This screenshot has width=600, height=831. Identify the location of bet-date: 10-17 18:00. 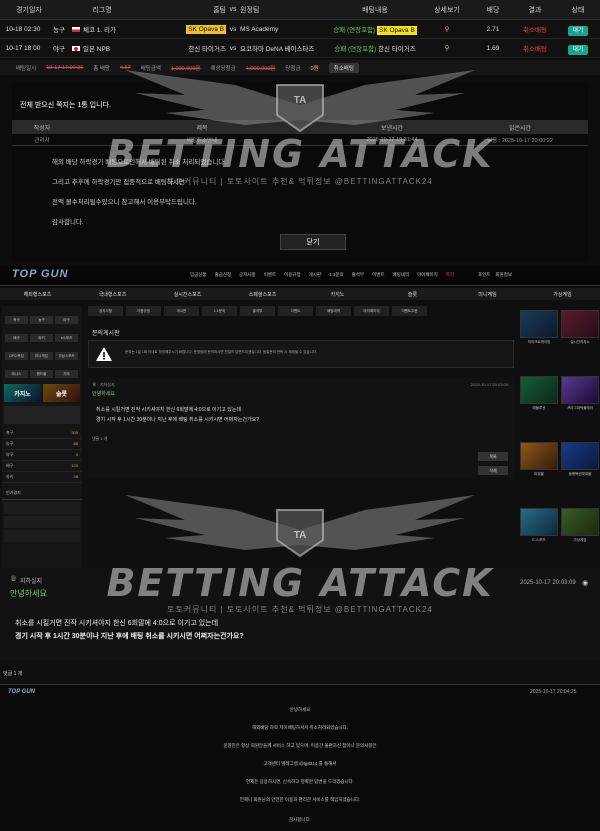
(23, 48).